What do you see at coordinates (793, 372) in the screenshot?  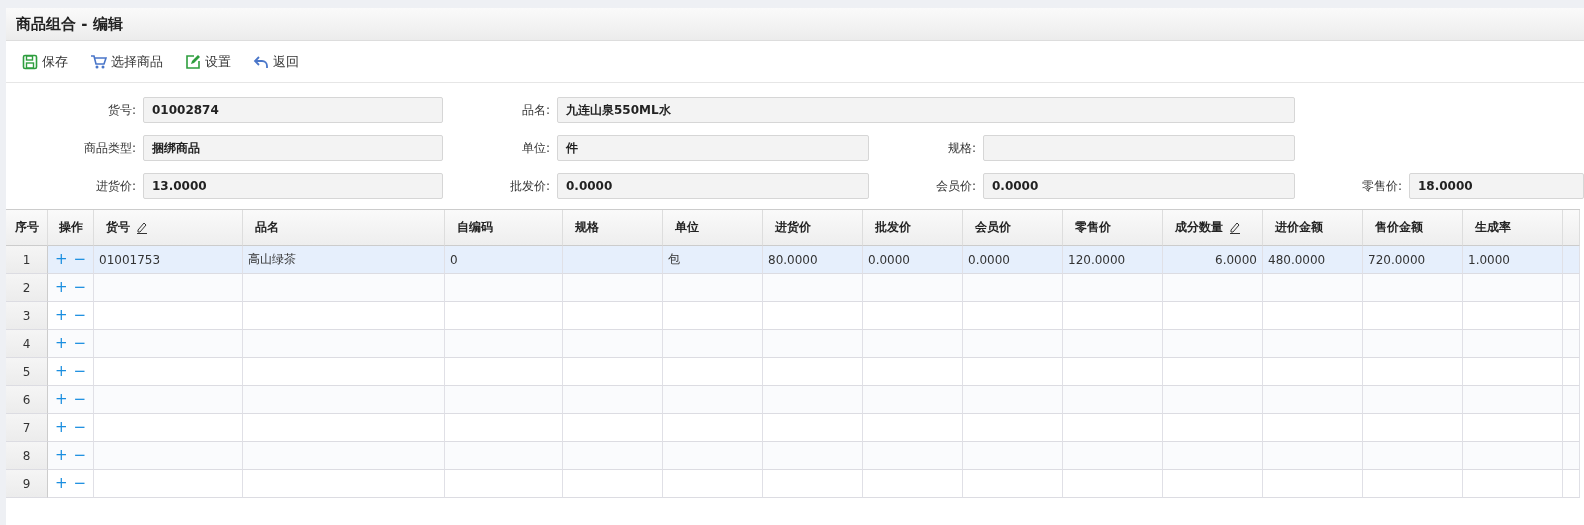 I see `table-row: 5 + −` at bounding box center [793, 372].